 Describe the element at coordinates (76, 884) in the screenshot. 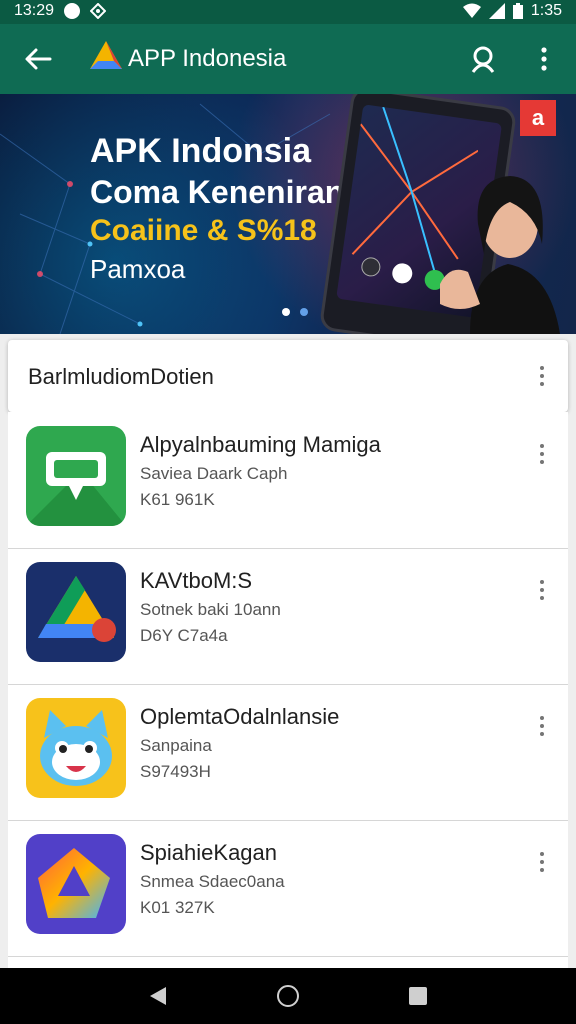

I see `gradient-triangle-icon` at that location.